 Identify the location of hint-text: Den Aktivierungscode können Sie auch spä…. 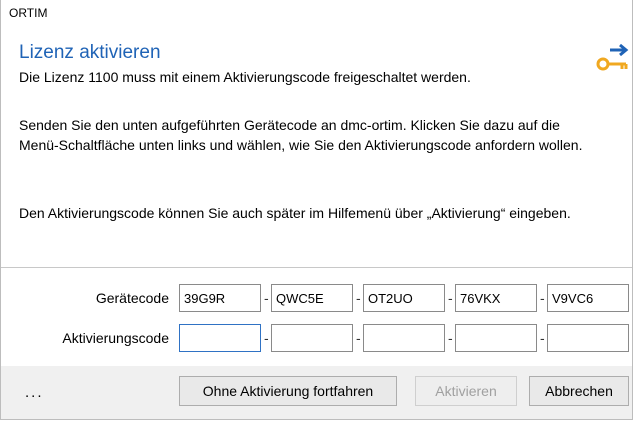
(295, 213).